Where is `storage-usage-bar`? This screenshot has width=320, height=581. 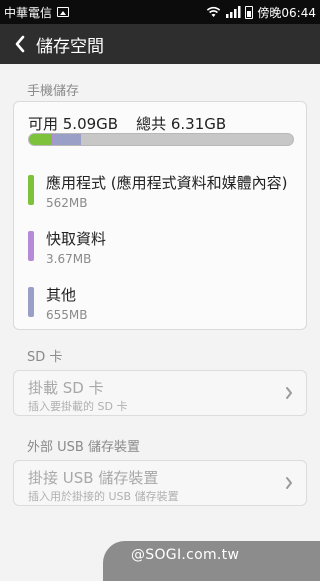
storage-usage-bar is located at coordinates (161, 139).